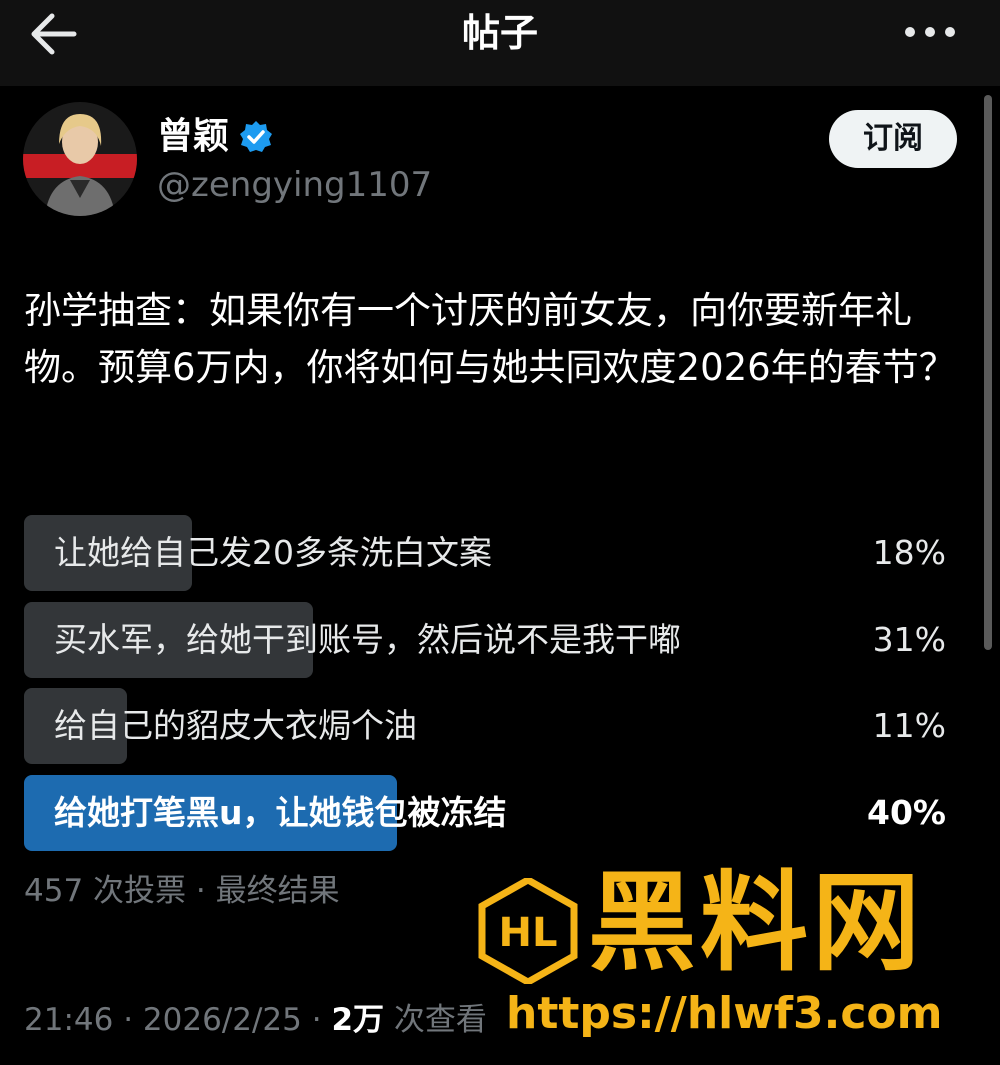  What do you see at coordinates (490, 726) in the screenshot?
I see `poll-option: 给自己的貂皮大衣焗个油 11%` at bounding box center [490, 726].